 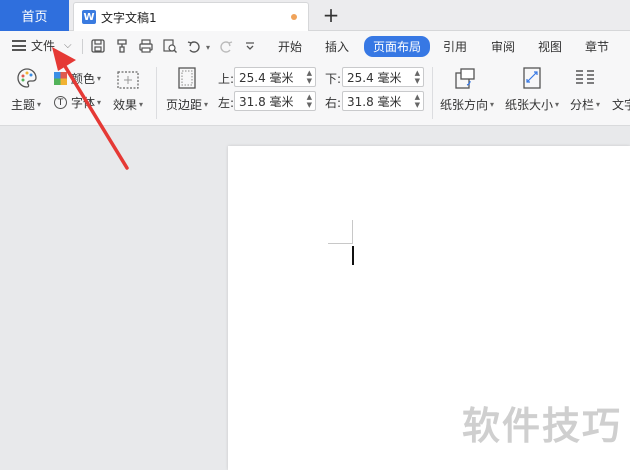 I want to click on customize-toolbar-icon, so click(x=250, y=46).